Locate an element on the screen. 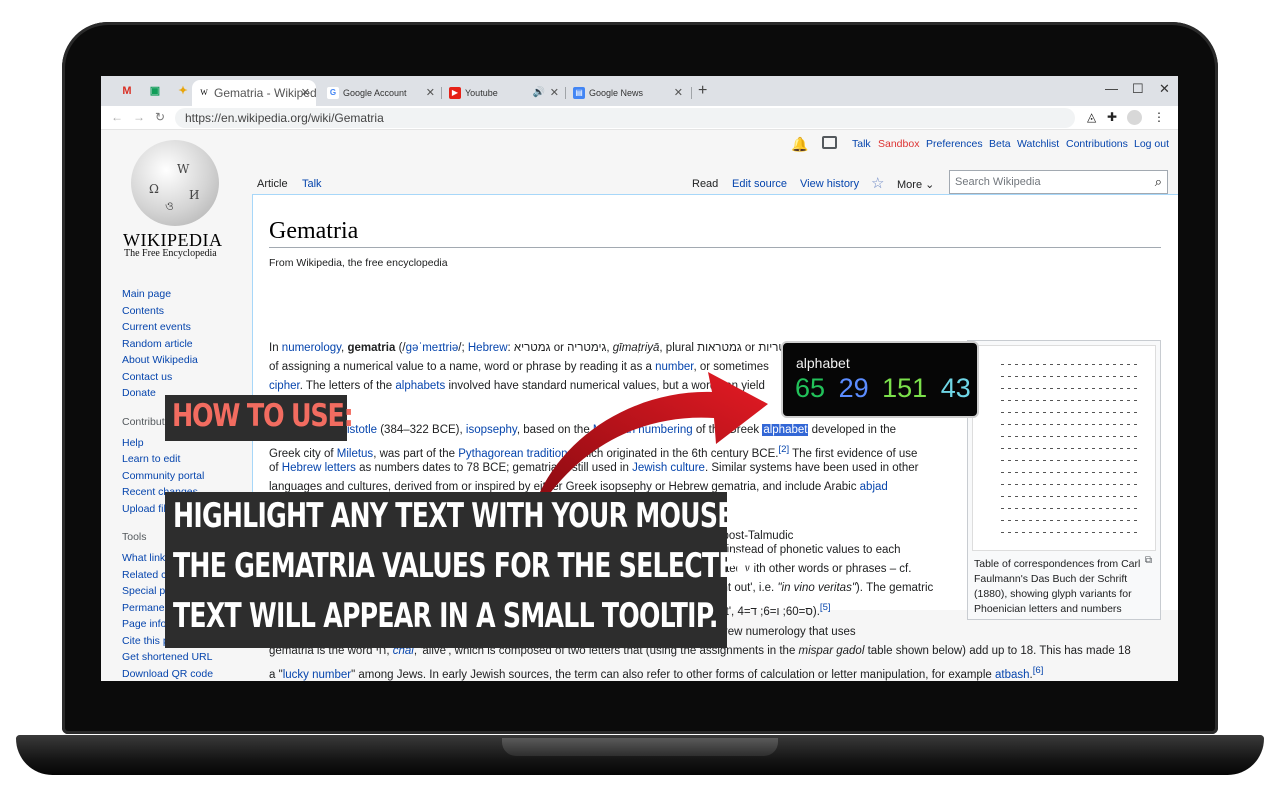 The width and height of the screenshot is (1280, 800). how-to-use-heading: HOW TO USE: is located at coordinates (263, 416).